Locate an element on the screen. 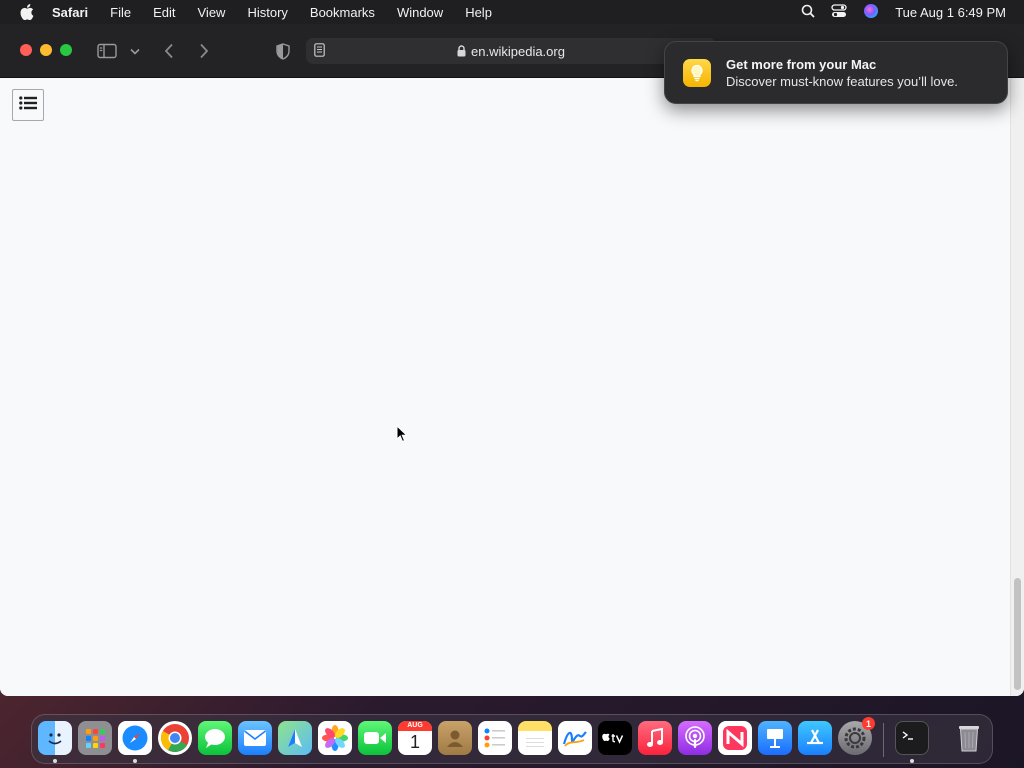 Image resolution: width=1024 pixels, height=768 pixels. address-bar: en.wikipedia.org is located at coordinates (511, 51).